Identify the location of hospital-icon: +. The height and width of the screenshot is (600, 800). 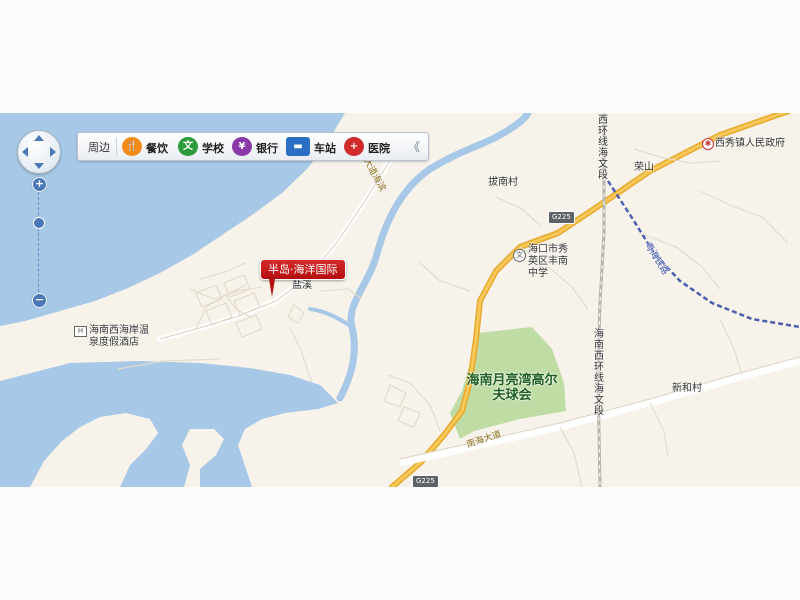
(354, 146).